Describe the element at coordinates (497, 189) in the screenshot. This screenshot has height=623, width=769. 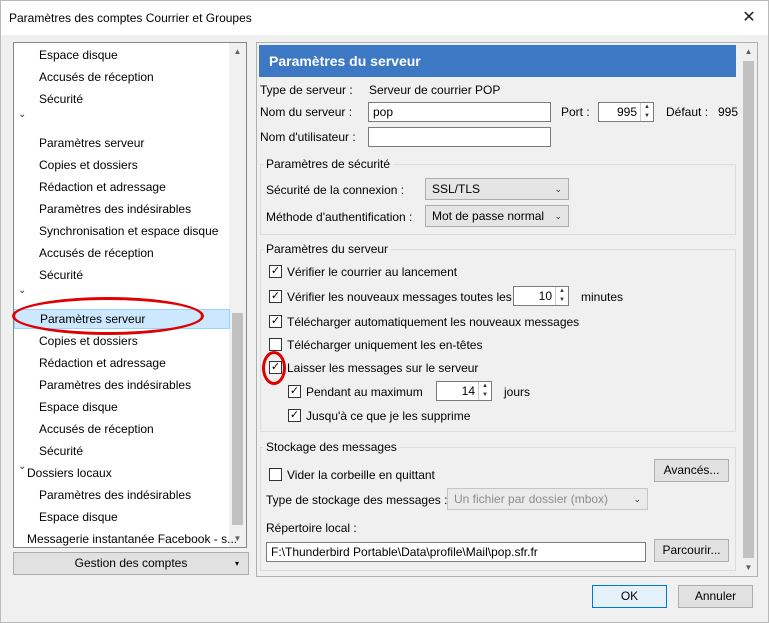
I see `connection-security-select: SSL/TLS ⌄` at that location.